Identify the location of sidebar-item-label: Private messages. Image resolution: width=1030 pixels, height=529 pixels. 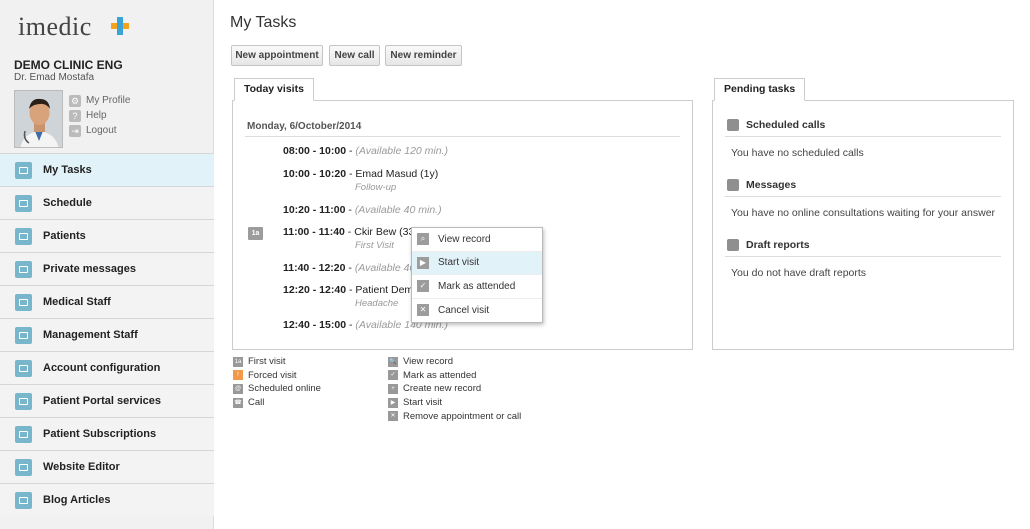
(89, 269).